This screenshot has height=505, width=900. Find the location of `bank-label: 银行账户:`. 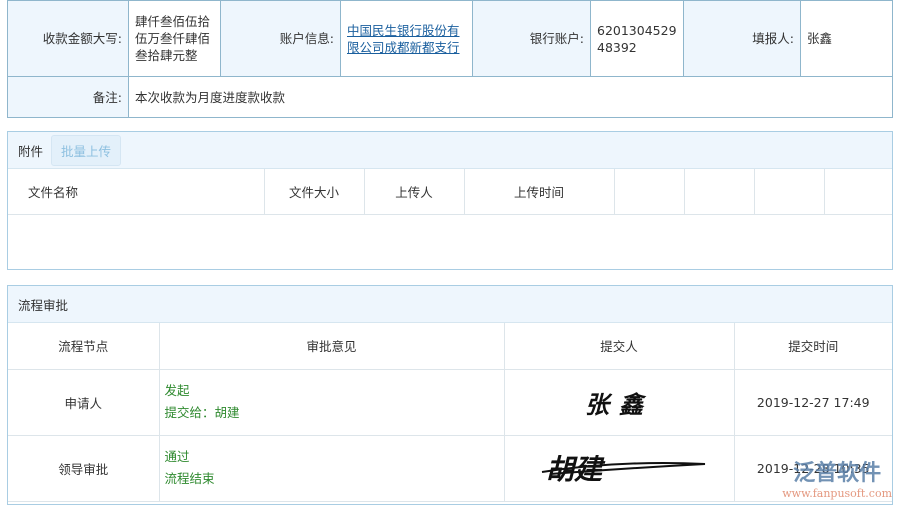

bank-label: 银行账户: is located at coordinates (531, 38).